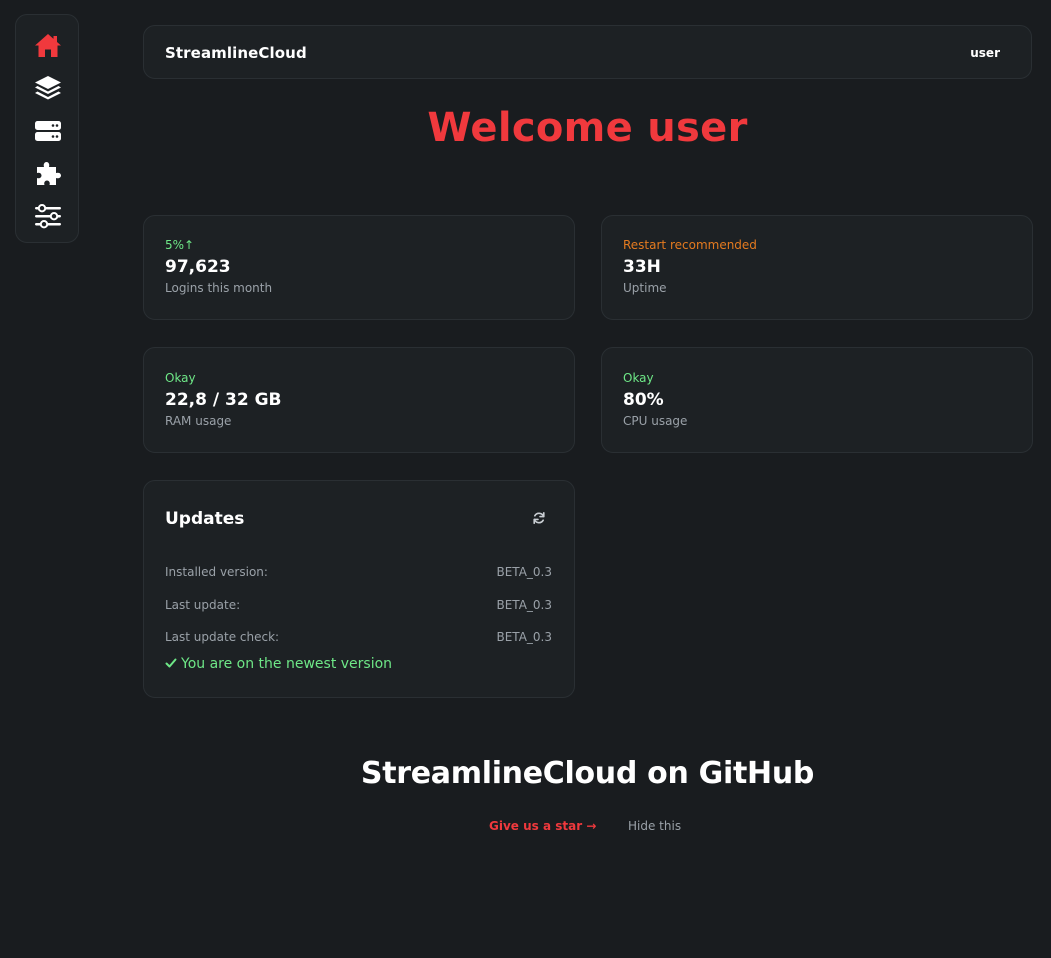 The height and width of the screenshot is (958, 1051). Describe the element at coordinates (817, 400) in the screenshot. I see `stat-card-cpu: Okay 80% CPU usage` at that location.